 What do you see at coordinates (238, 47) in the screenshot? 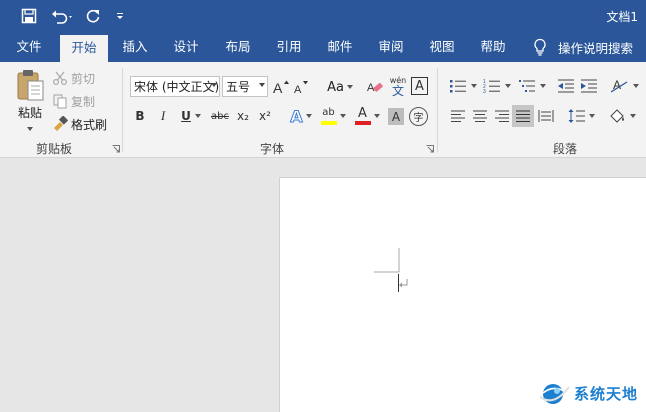
I see `tab-layout: 布局` at bounding box center [238, 47].